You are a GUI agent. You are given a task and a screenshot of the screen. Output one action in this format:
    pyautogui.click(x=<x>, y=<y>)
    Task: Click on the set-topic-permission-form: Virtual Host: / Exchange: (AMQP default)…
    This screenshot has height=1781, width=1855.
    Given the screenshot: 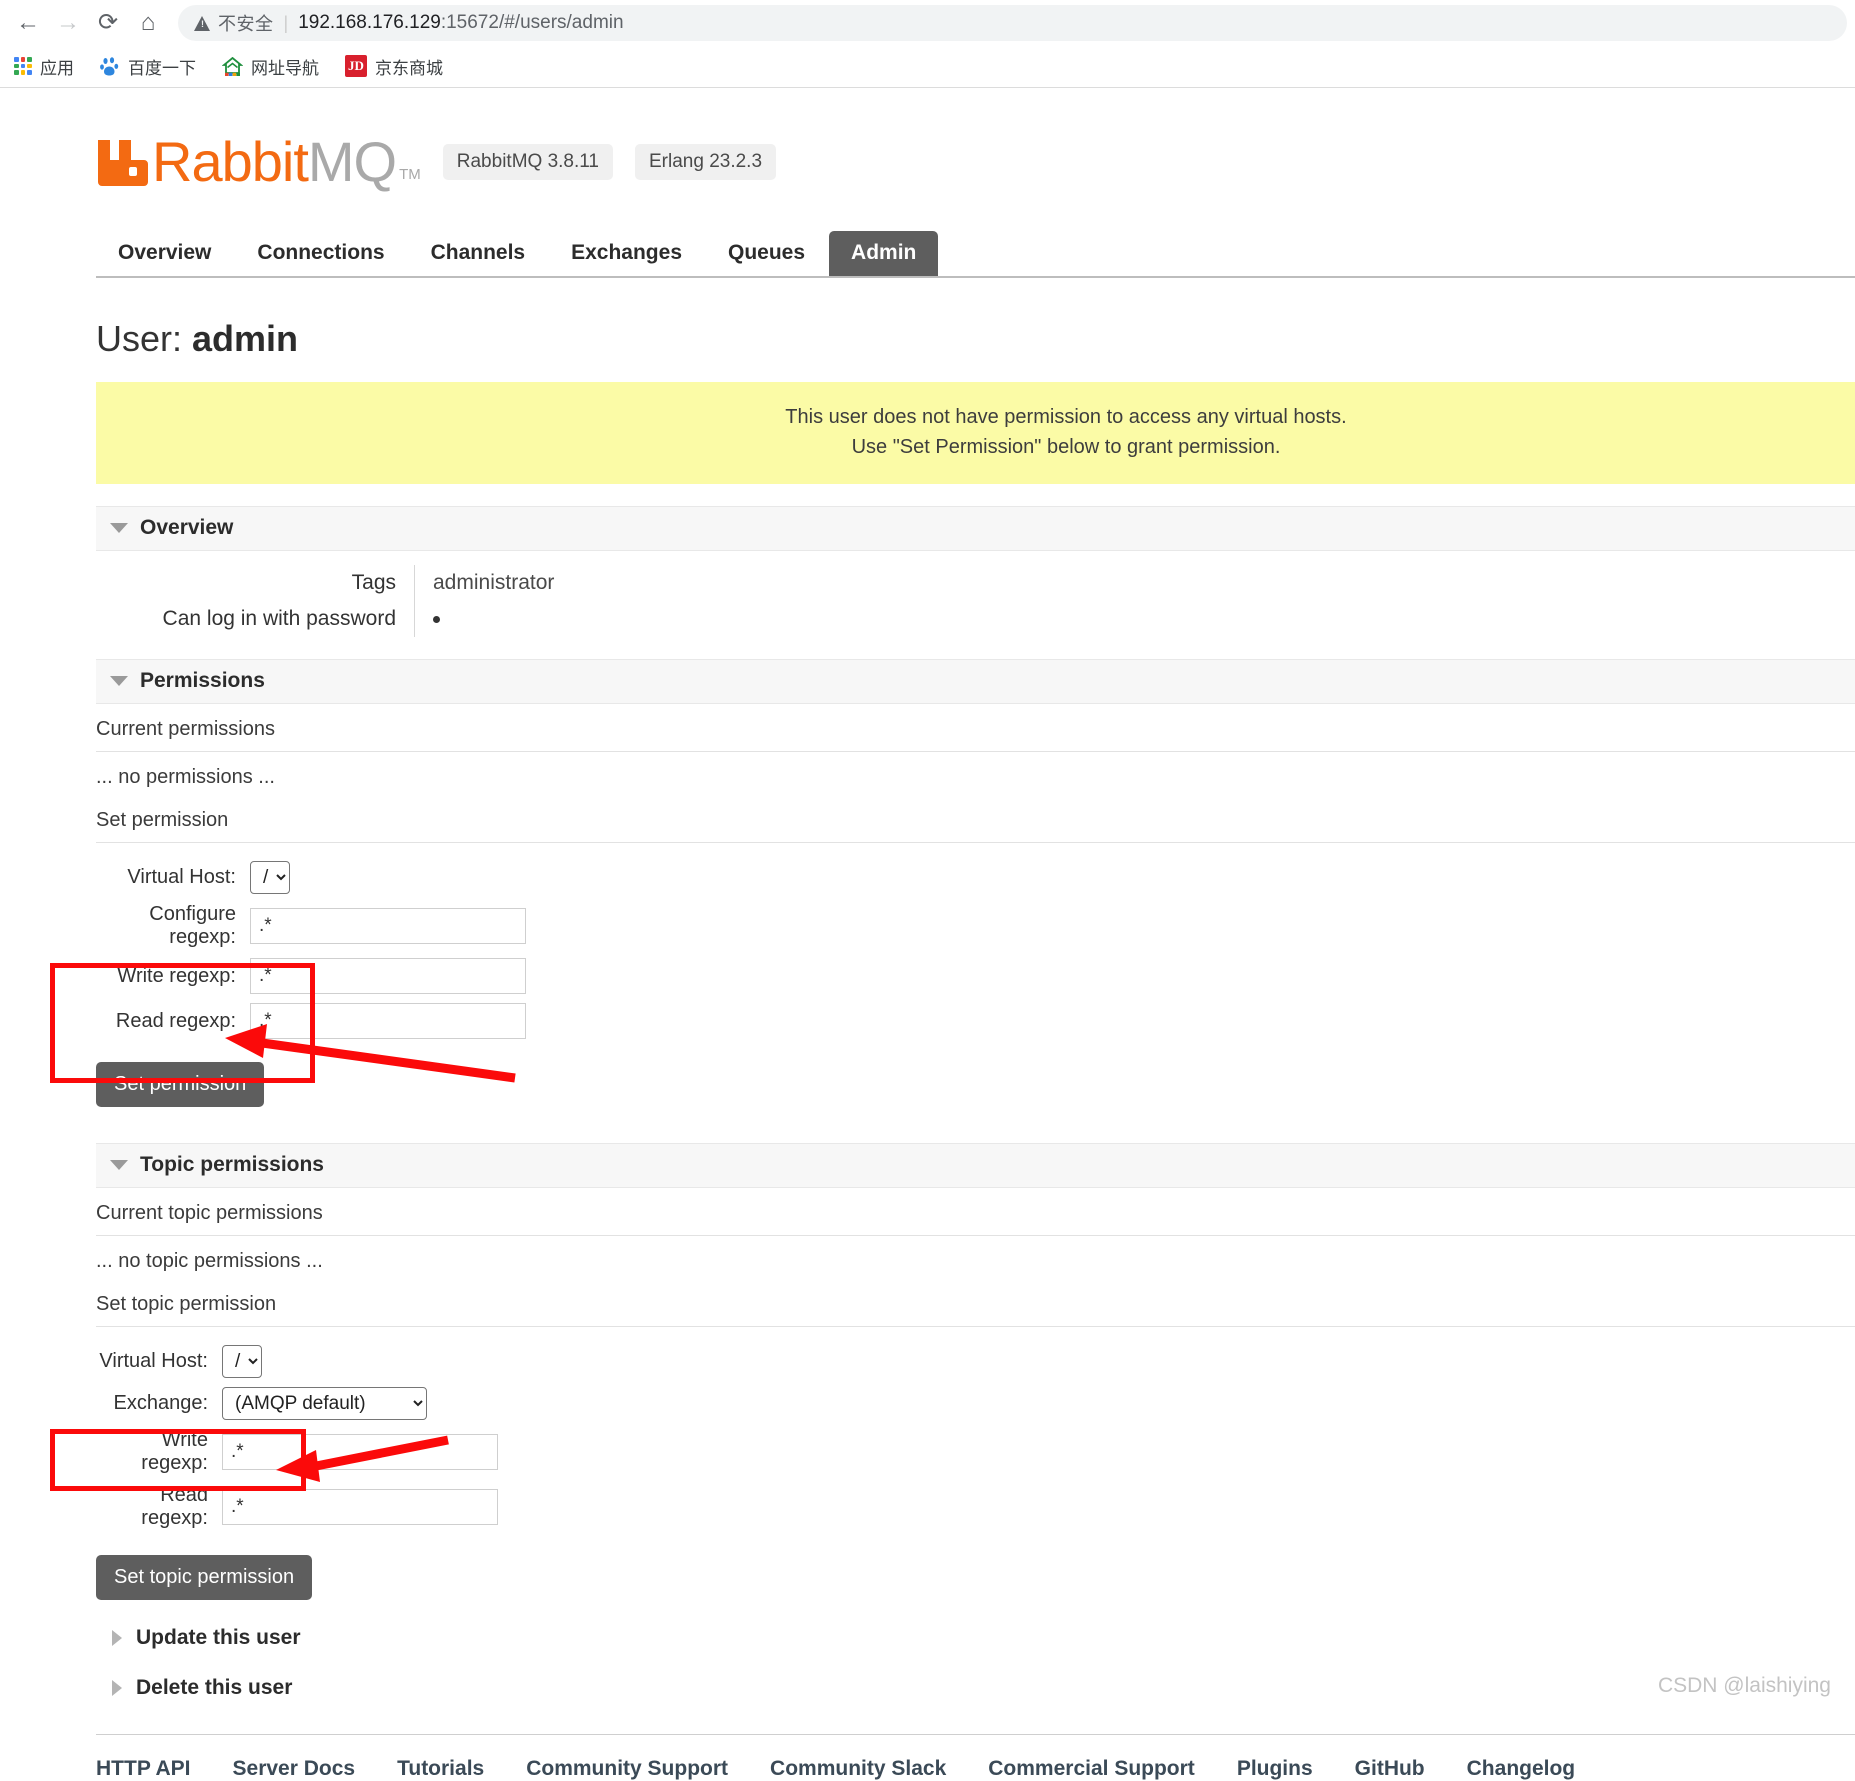 What is the action you would take?
    pyautogui.click(x=975, y=1472)
    